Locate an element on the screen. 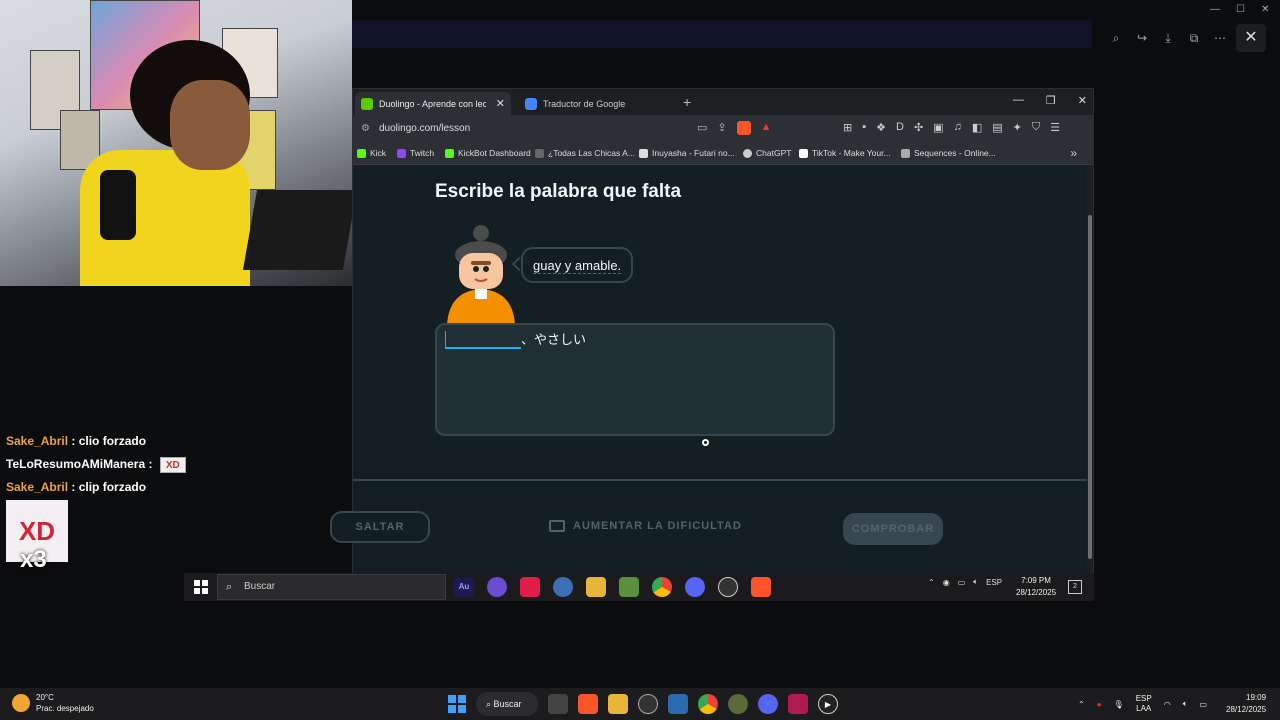 The image size is (1280, 720). leo-icon: ✦ is located at coordinates (1017, 127).